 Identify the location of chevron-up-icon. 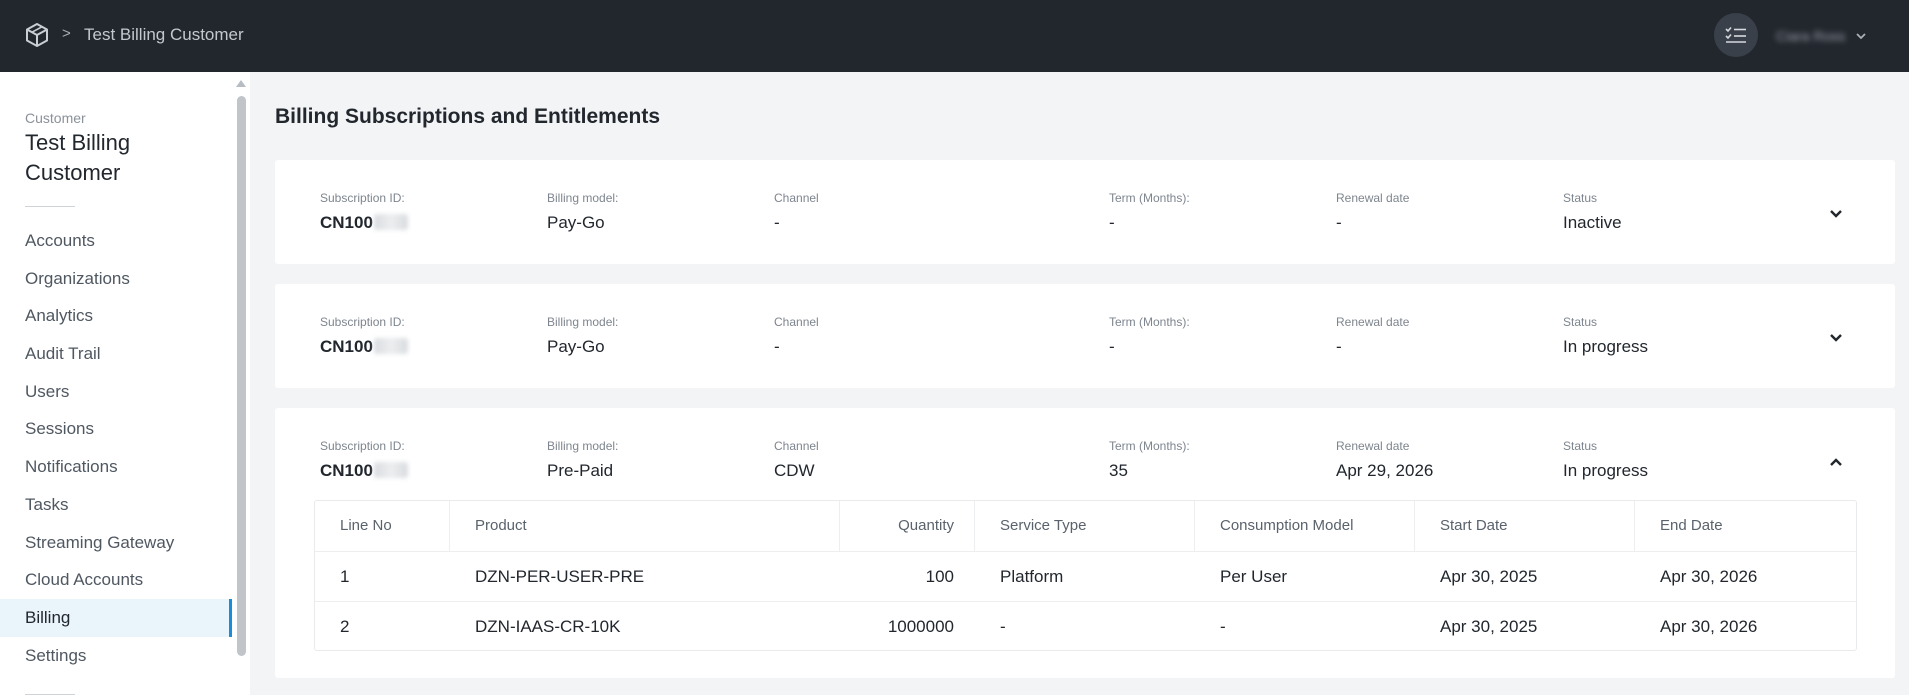
(1836, 462).